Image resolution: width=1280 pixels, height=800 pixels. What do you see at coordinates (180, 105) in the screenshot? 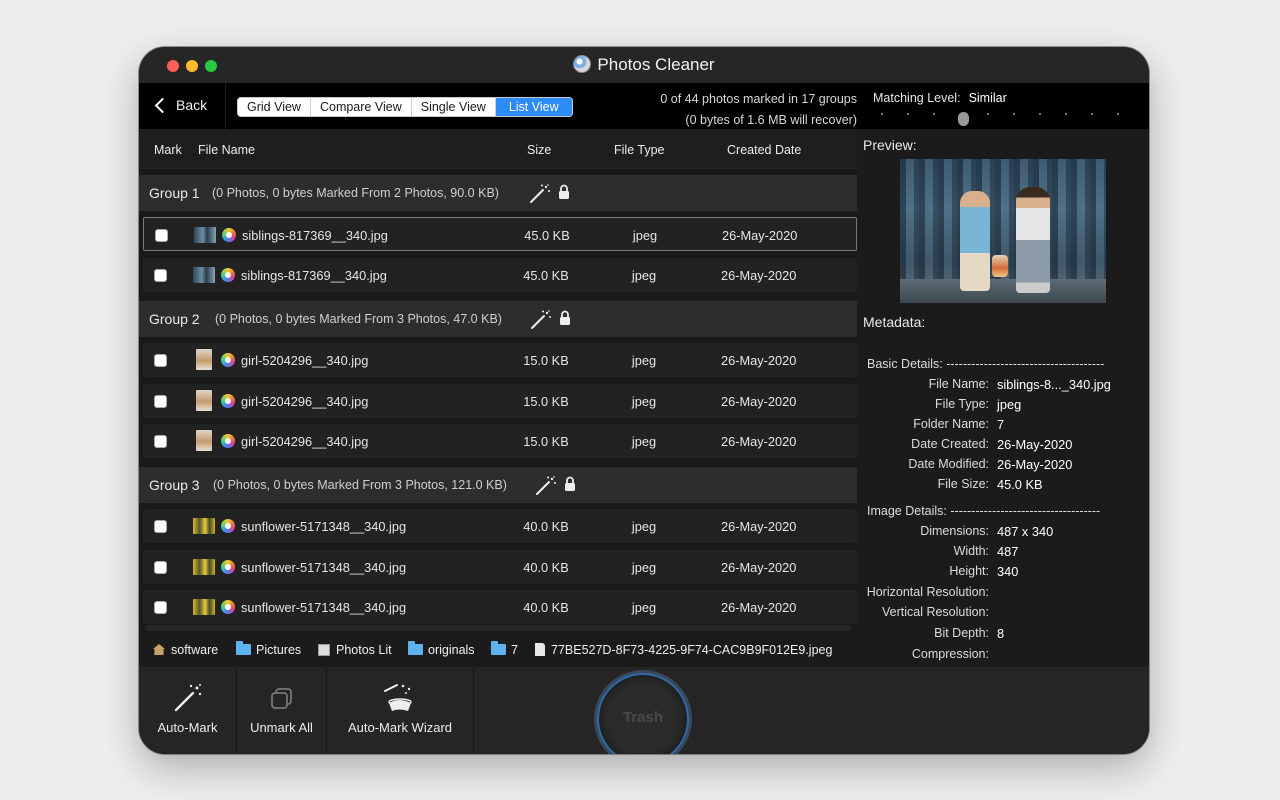
I see `back-button: Back` at bounding box center [180, 105].